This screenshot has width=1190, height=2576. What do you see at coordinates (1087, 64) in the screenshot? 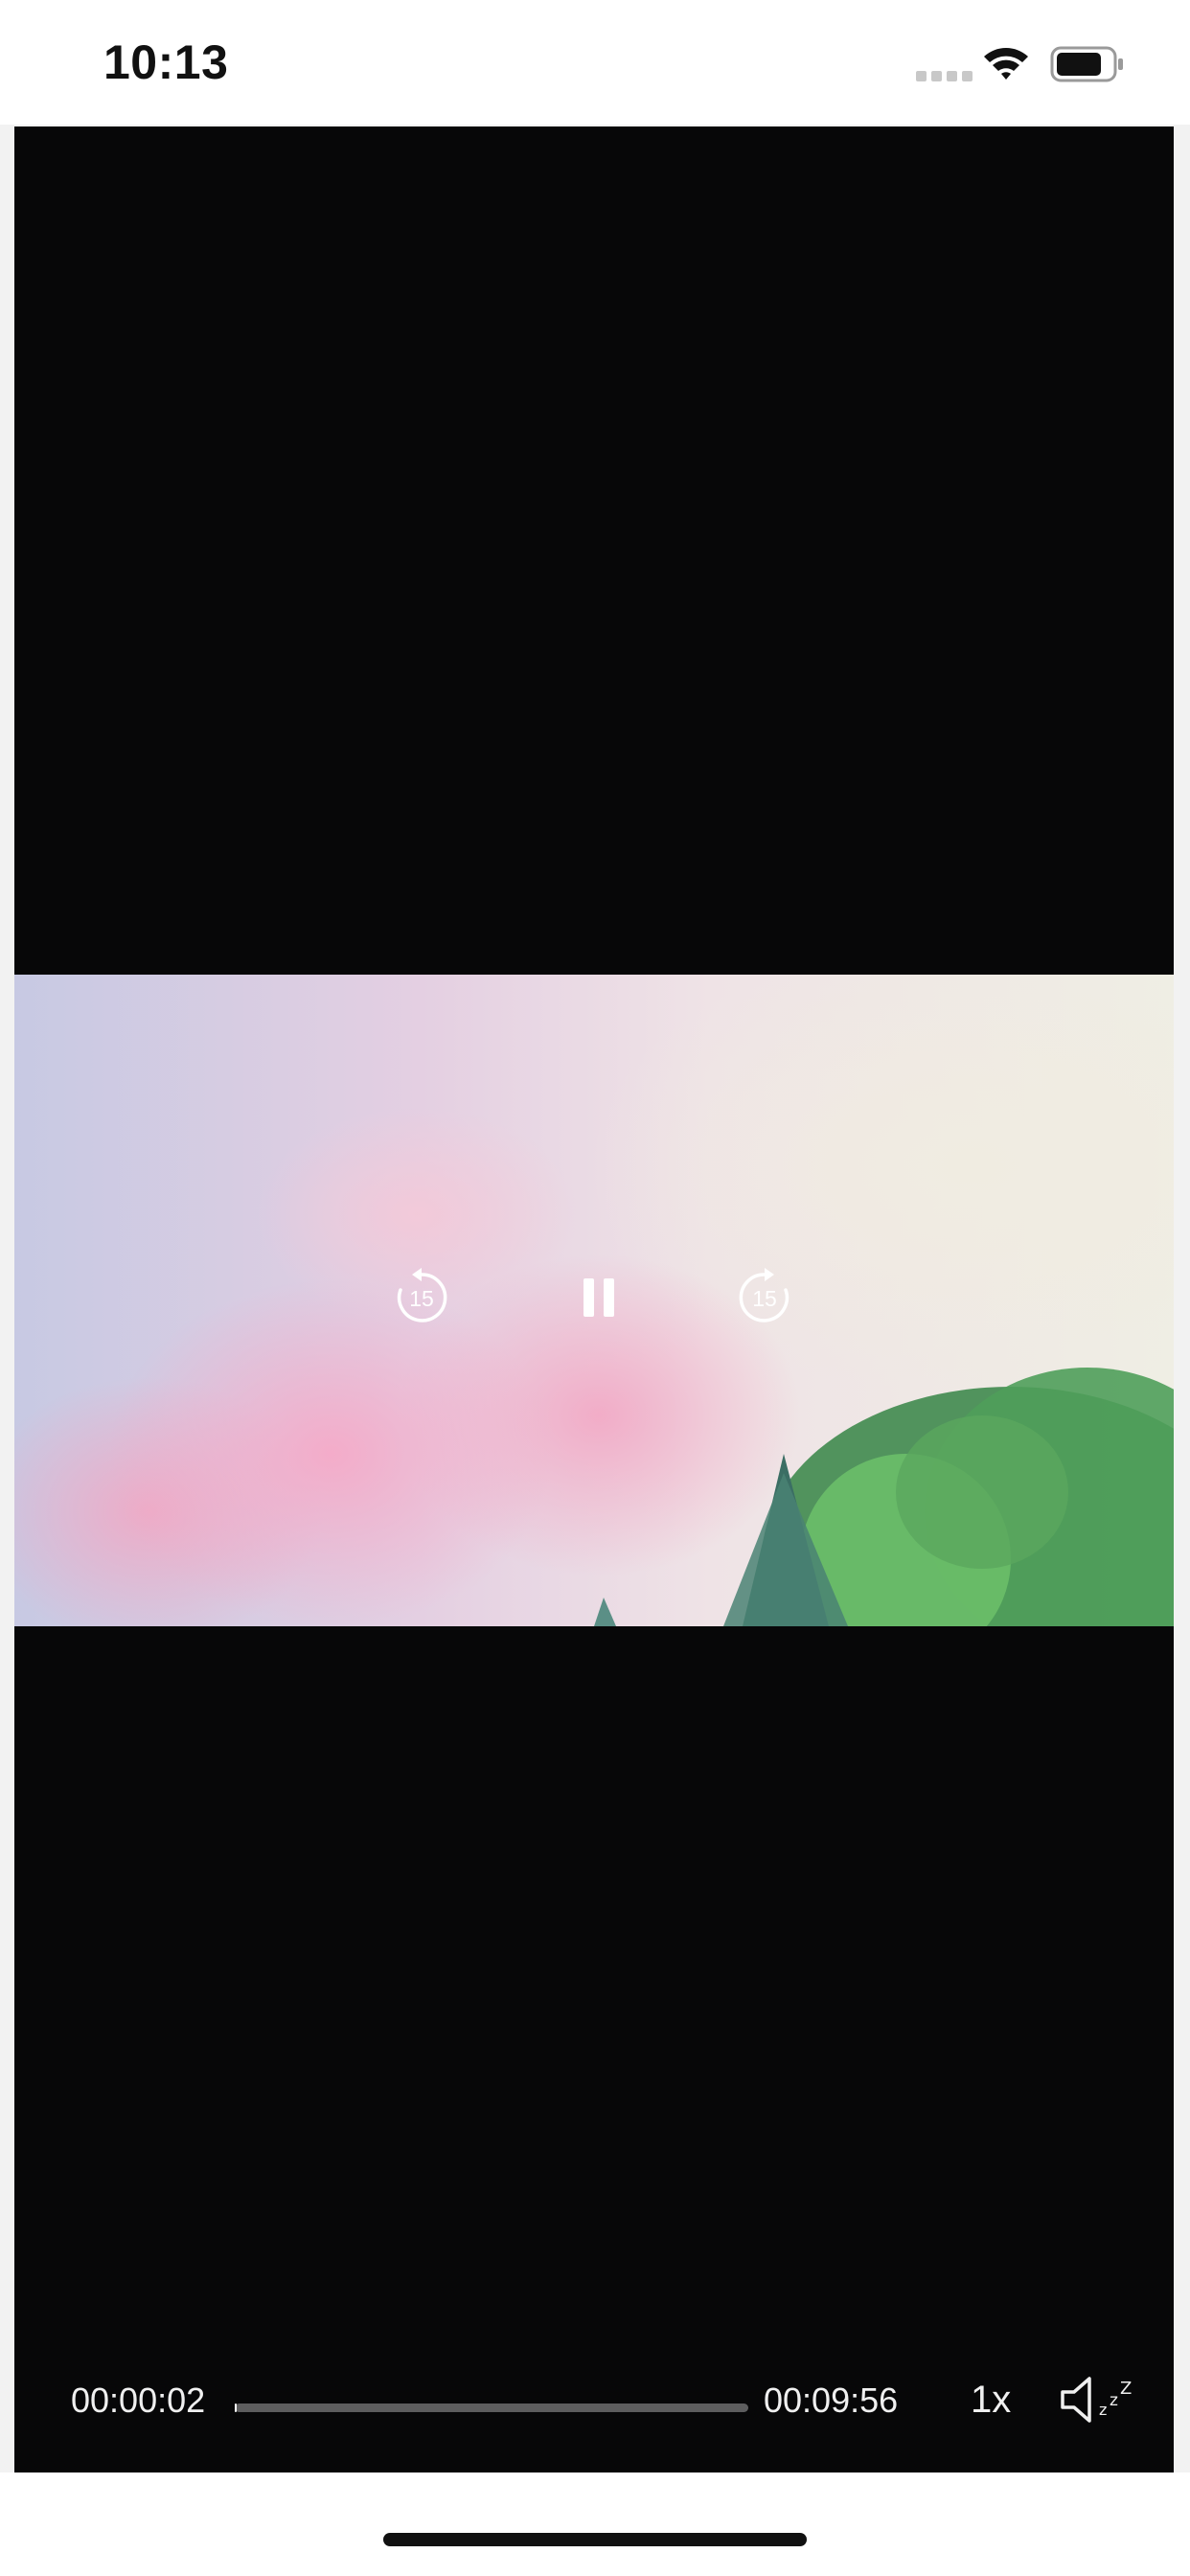
I see `battery-icon` at bounding box center [1087, 64].